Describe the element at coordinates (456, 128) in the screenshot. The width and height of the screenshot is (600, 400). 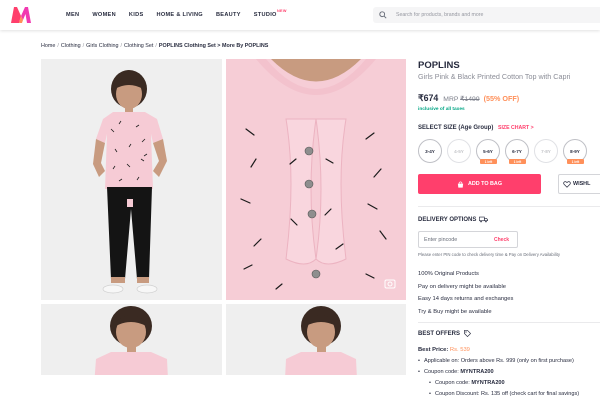
I see `size-heading: SELECT SIZE (Age Group)` at that location.